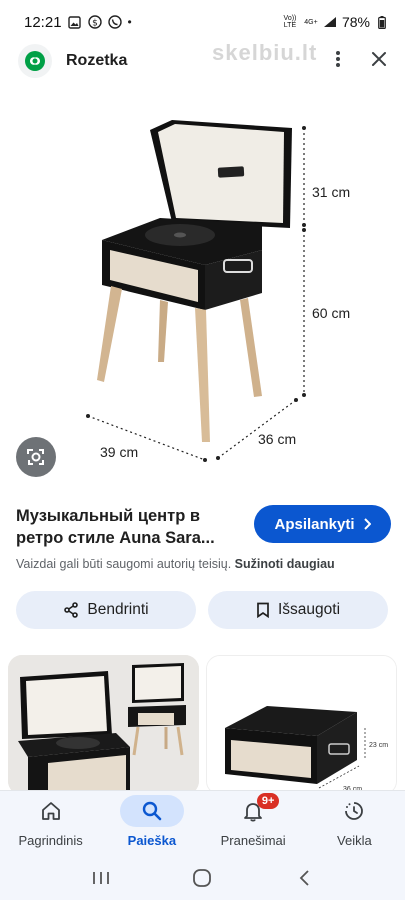 Image resolution: width=405 pixels, height=900 pixels. I want to click on google-lens-button, so click(36, 457).